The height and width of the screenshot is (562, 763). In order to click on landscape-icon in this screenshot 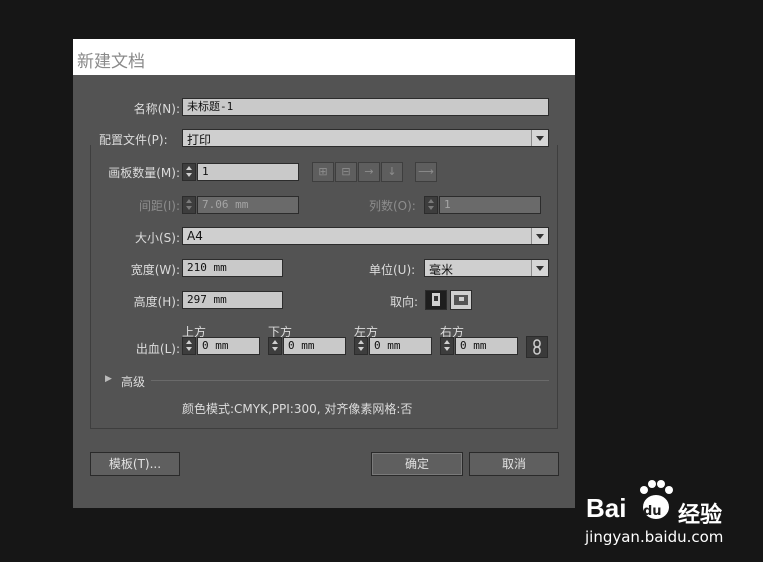, I will do `click(461, 300)`.